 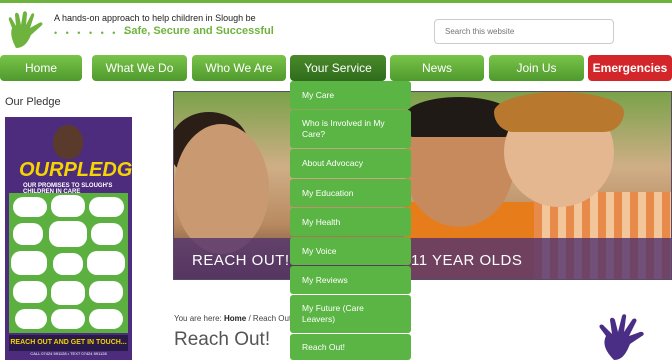 I want to click on banner-age-label: 11 YEAR OLDS, so click(x=467, y=260).